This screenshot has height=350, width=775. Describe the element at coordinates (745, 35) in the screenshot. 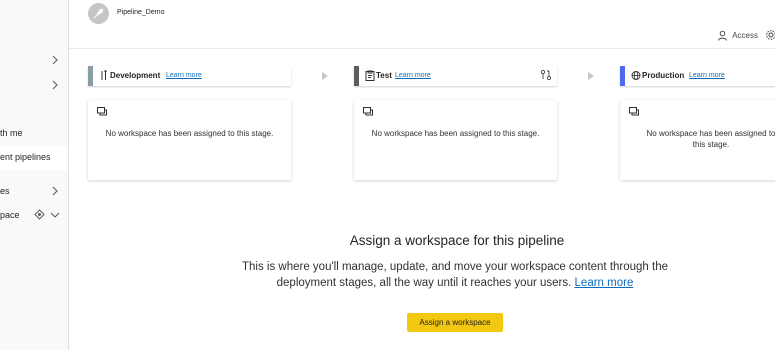

I see `access-button: Access` at that location.